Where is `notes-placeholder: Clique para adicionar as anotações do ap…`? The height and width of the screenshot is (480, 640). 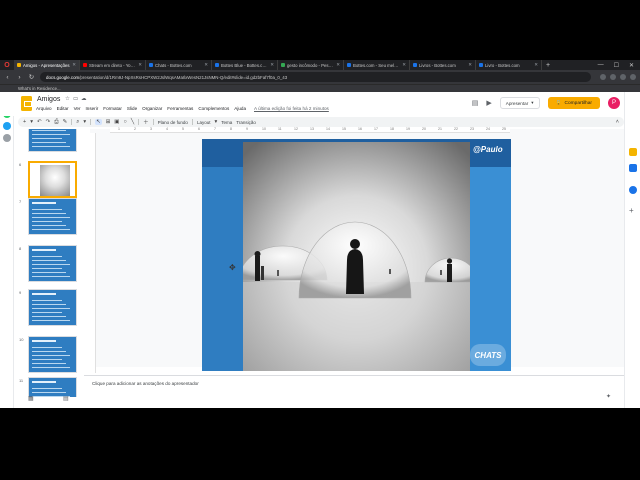 notes-placeholder: Clique para adicionar as anotações do ap… is located at coordinates (145, 383).